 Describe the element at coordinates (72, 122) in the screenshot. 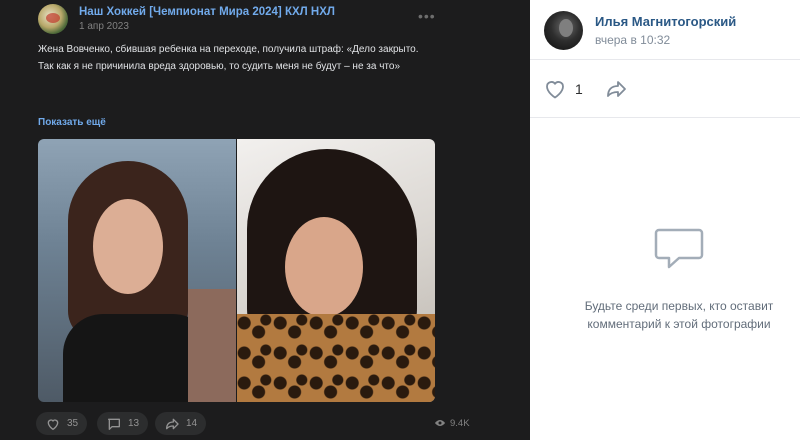

I see `show-more-link: Показать ещё` at that location.